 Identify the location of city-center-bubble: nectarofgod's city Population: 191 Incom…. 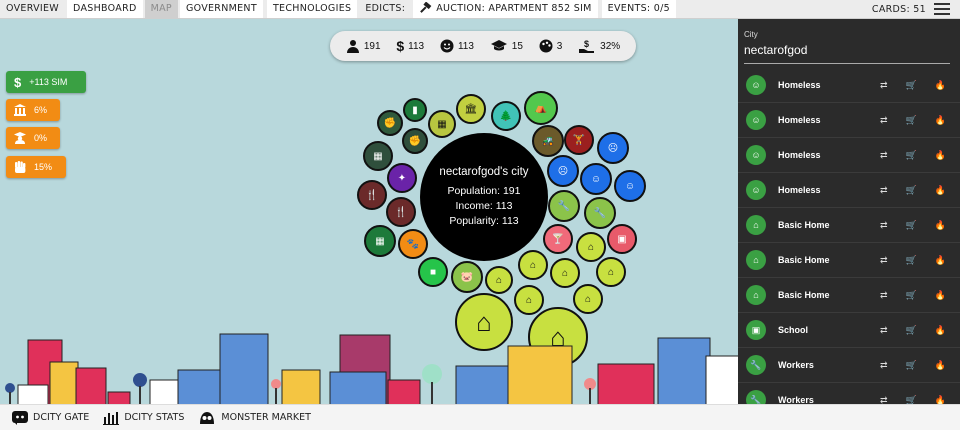
(484, 197).